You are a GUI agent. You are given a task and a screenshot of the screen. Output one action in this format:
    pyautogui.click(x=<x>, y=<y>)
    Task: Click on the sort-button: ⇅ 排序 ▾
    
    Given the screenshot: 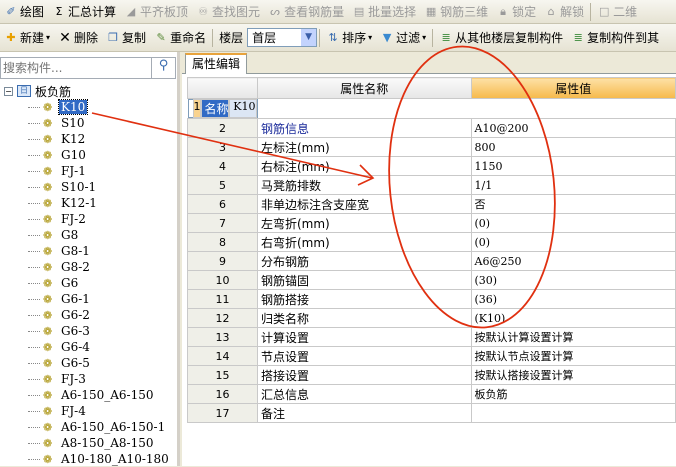 What is the action you would take?
    pyautogui.click(x=349, y=38)
    